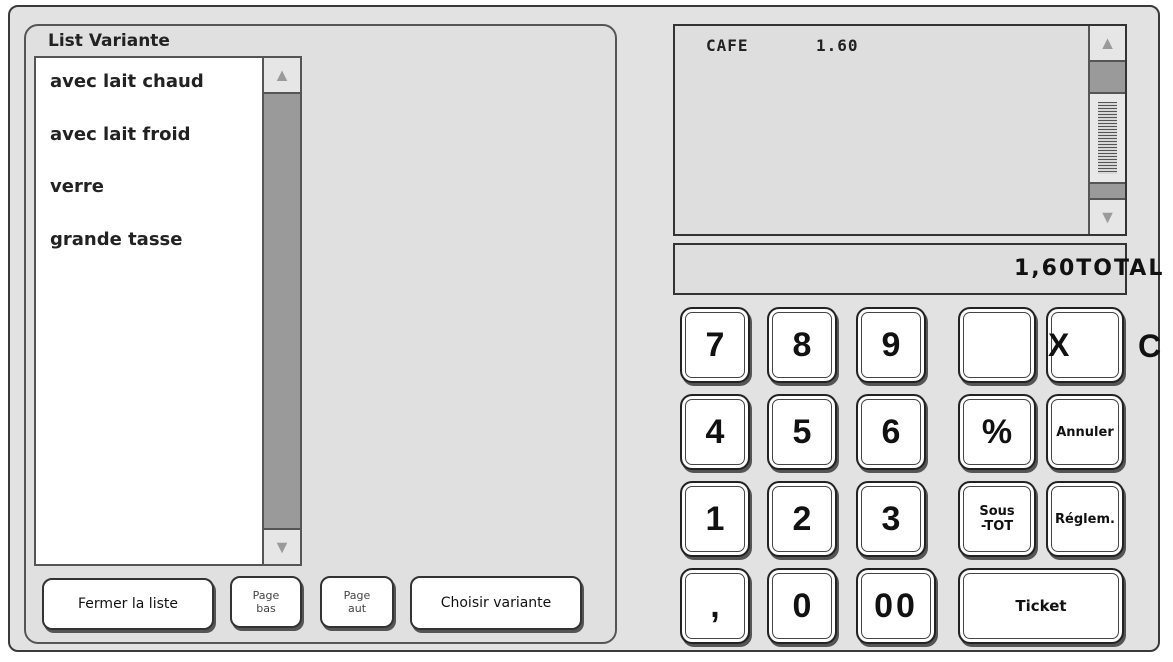  I want to click on close-list-button: Fermer la liste, so click(128, 604).